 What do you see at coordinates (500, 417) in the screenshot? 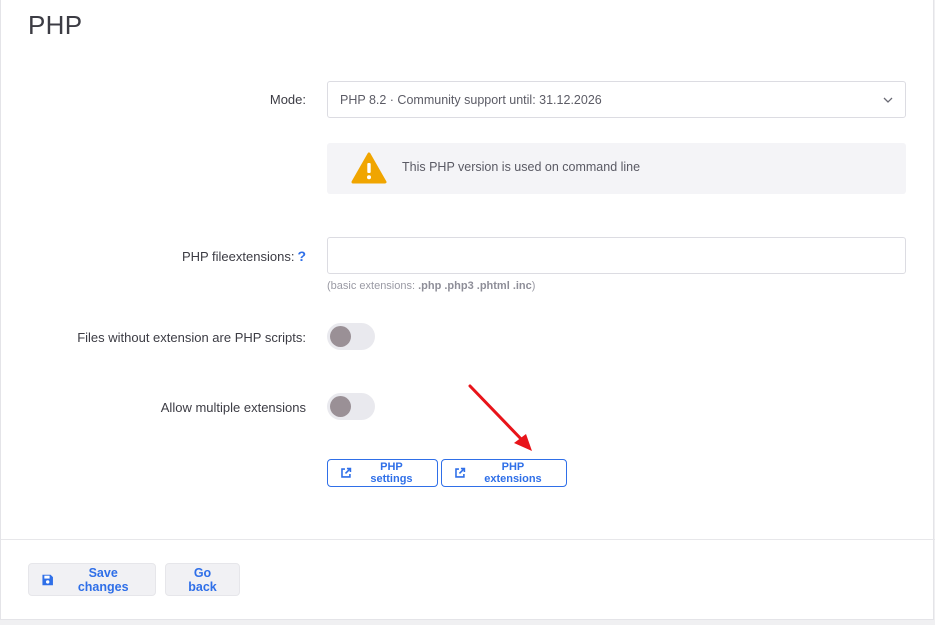
I see `red-arrow-icon` at bounding box center [500, 417].